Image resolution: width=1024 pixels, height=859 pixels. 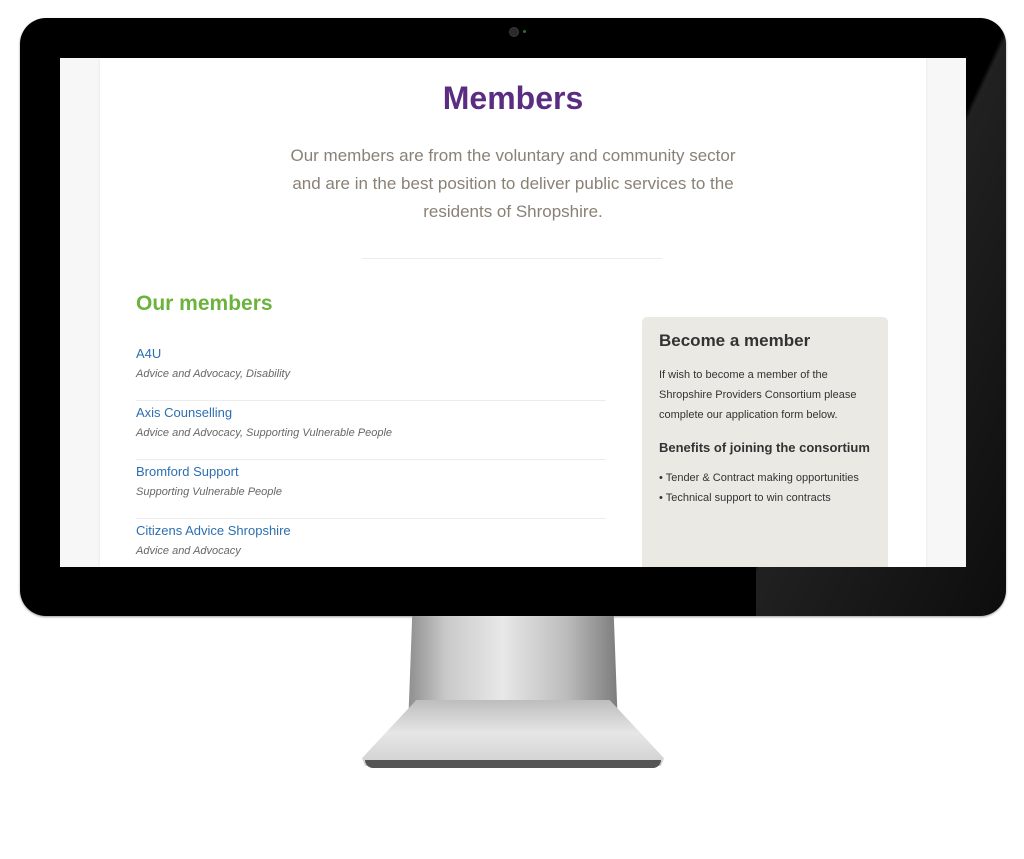 I want to click on benefit-item: • Technical support to win contracts, so click(x=745, y=498).